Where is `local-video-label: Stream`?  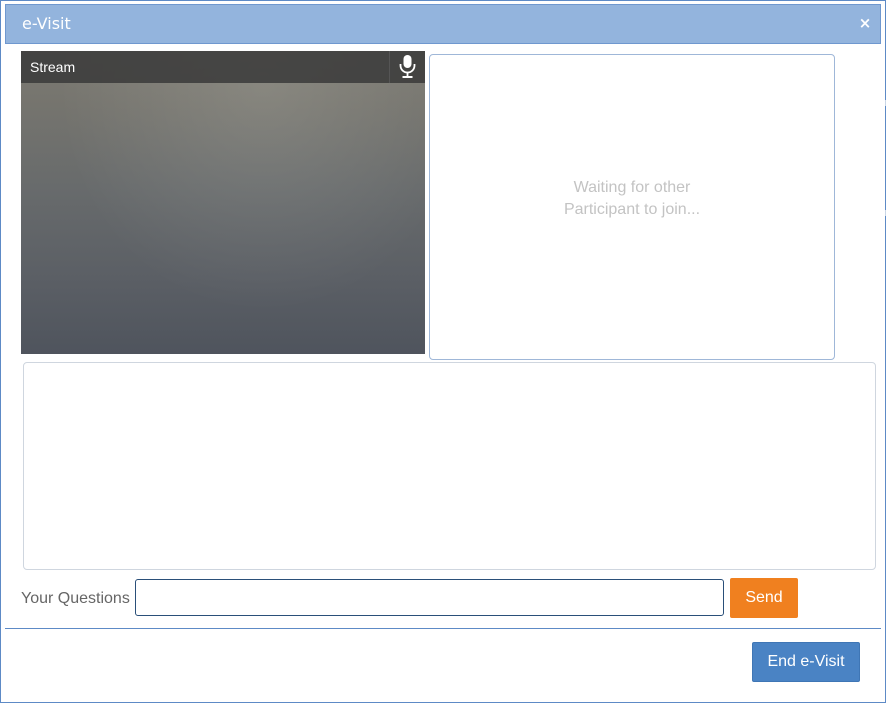 local-video-label: Stream is located at coordinates (53, 67).